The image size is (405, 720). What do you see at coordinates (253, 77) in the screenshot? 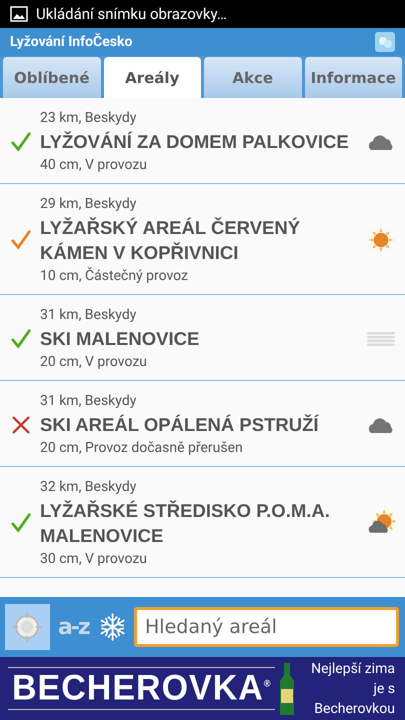
I see `tab: Akce` at bounding box center [253, 77].